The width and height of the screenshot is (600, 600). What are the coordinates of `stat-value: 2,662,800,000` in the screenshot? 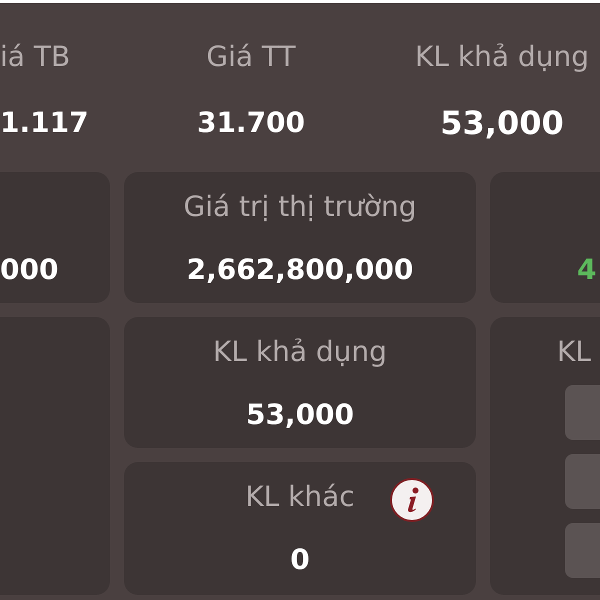 It's located at (300, 270).